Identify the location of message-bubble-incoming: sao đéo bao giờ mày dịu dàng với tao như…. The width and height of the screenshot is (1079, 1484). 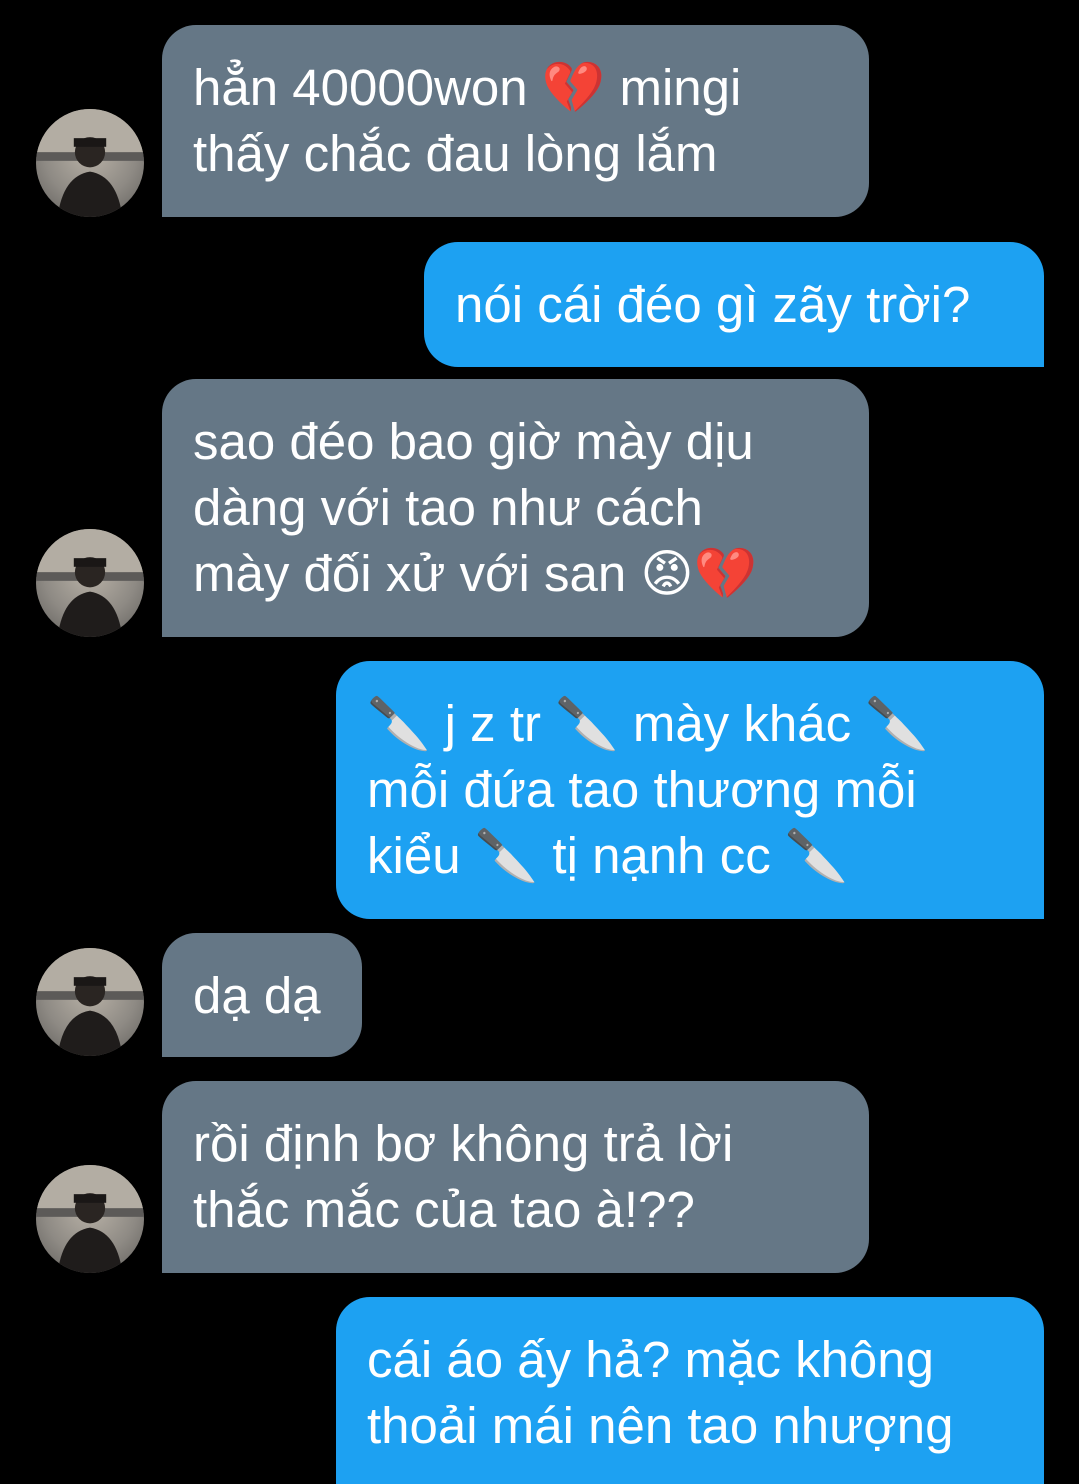
(515, 508).